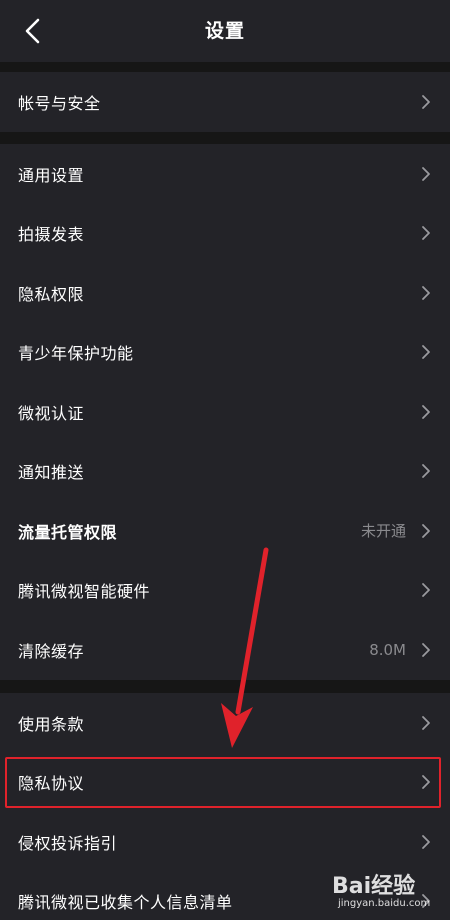 This screenshot has height=920, width=450. Describe the element at coordinates (51, 724) in the screenshot. I see `row-label: 使用条款` at that location.